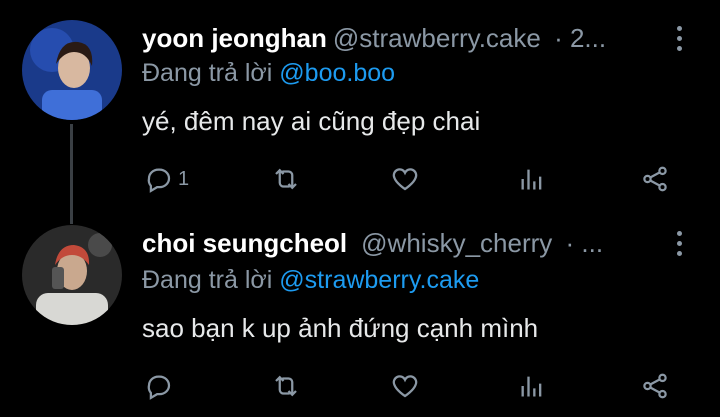 This screenshot has height=417, width=720. Describe the element at coordinates (340, 328) in the screenshot. I see `tweet-text: sao bạn k up ảnh đứng cạnh mình` at that location.